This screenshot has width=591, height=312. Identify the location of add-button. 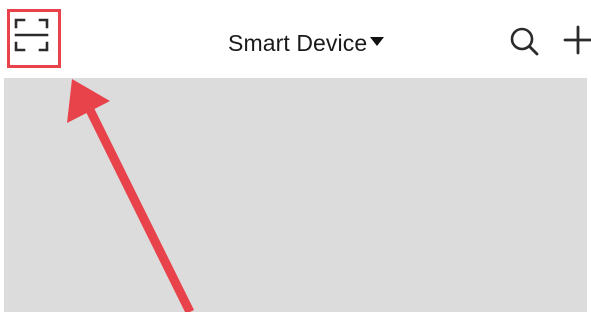
(576, 42).